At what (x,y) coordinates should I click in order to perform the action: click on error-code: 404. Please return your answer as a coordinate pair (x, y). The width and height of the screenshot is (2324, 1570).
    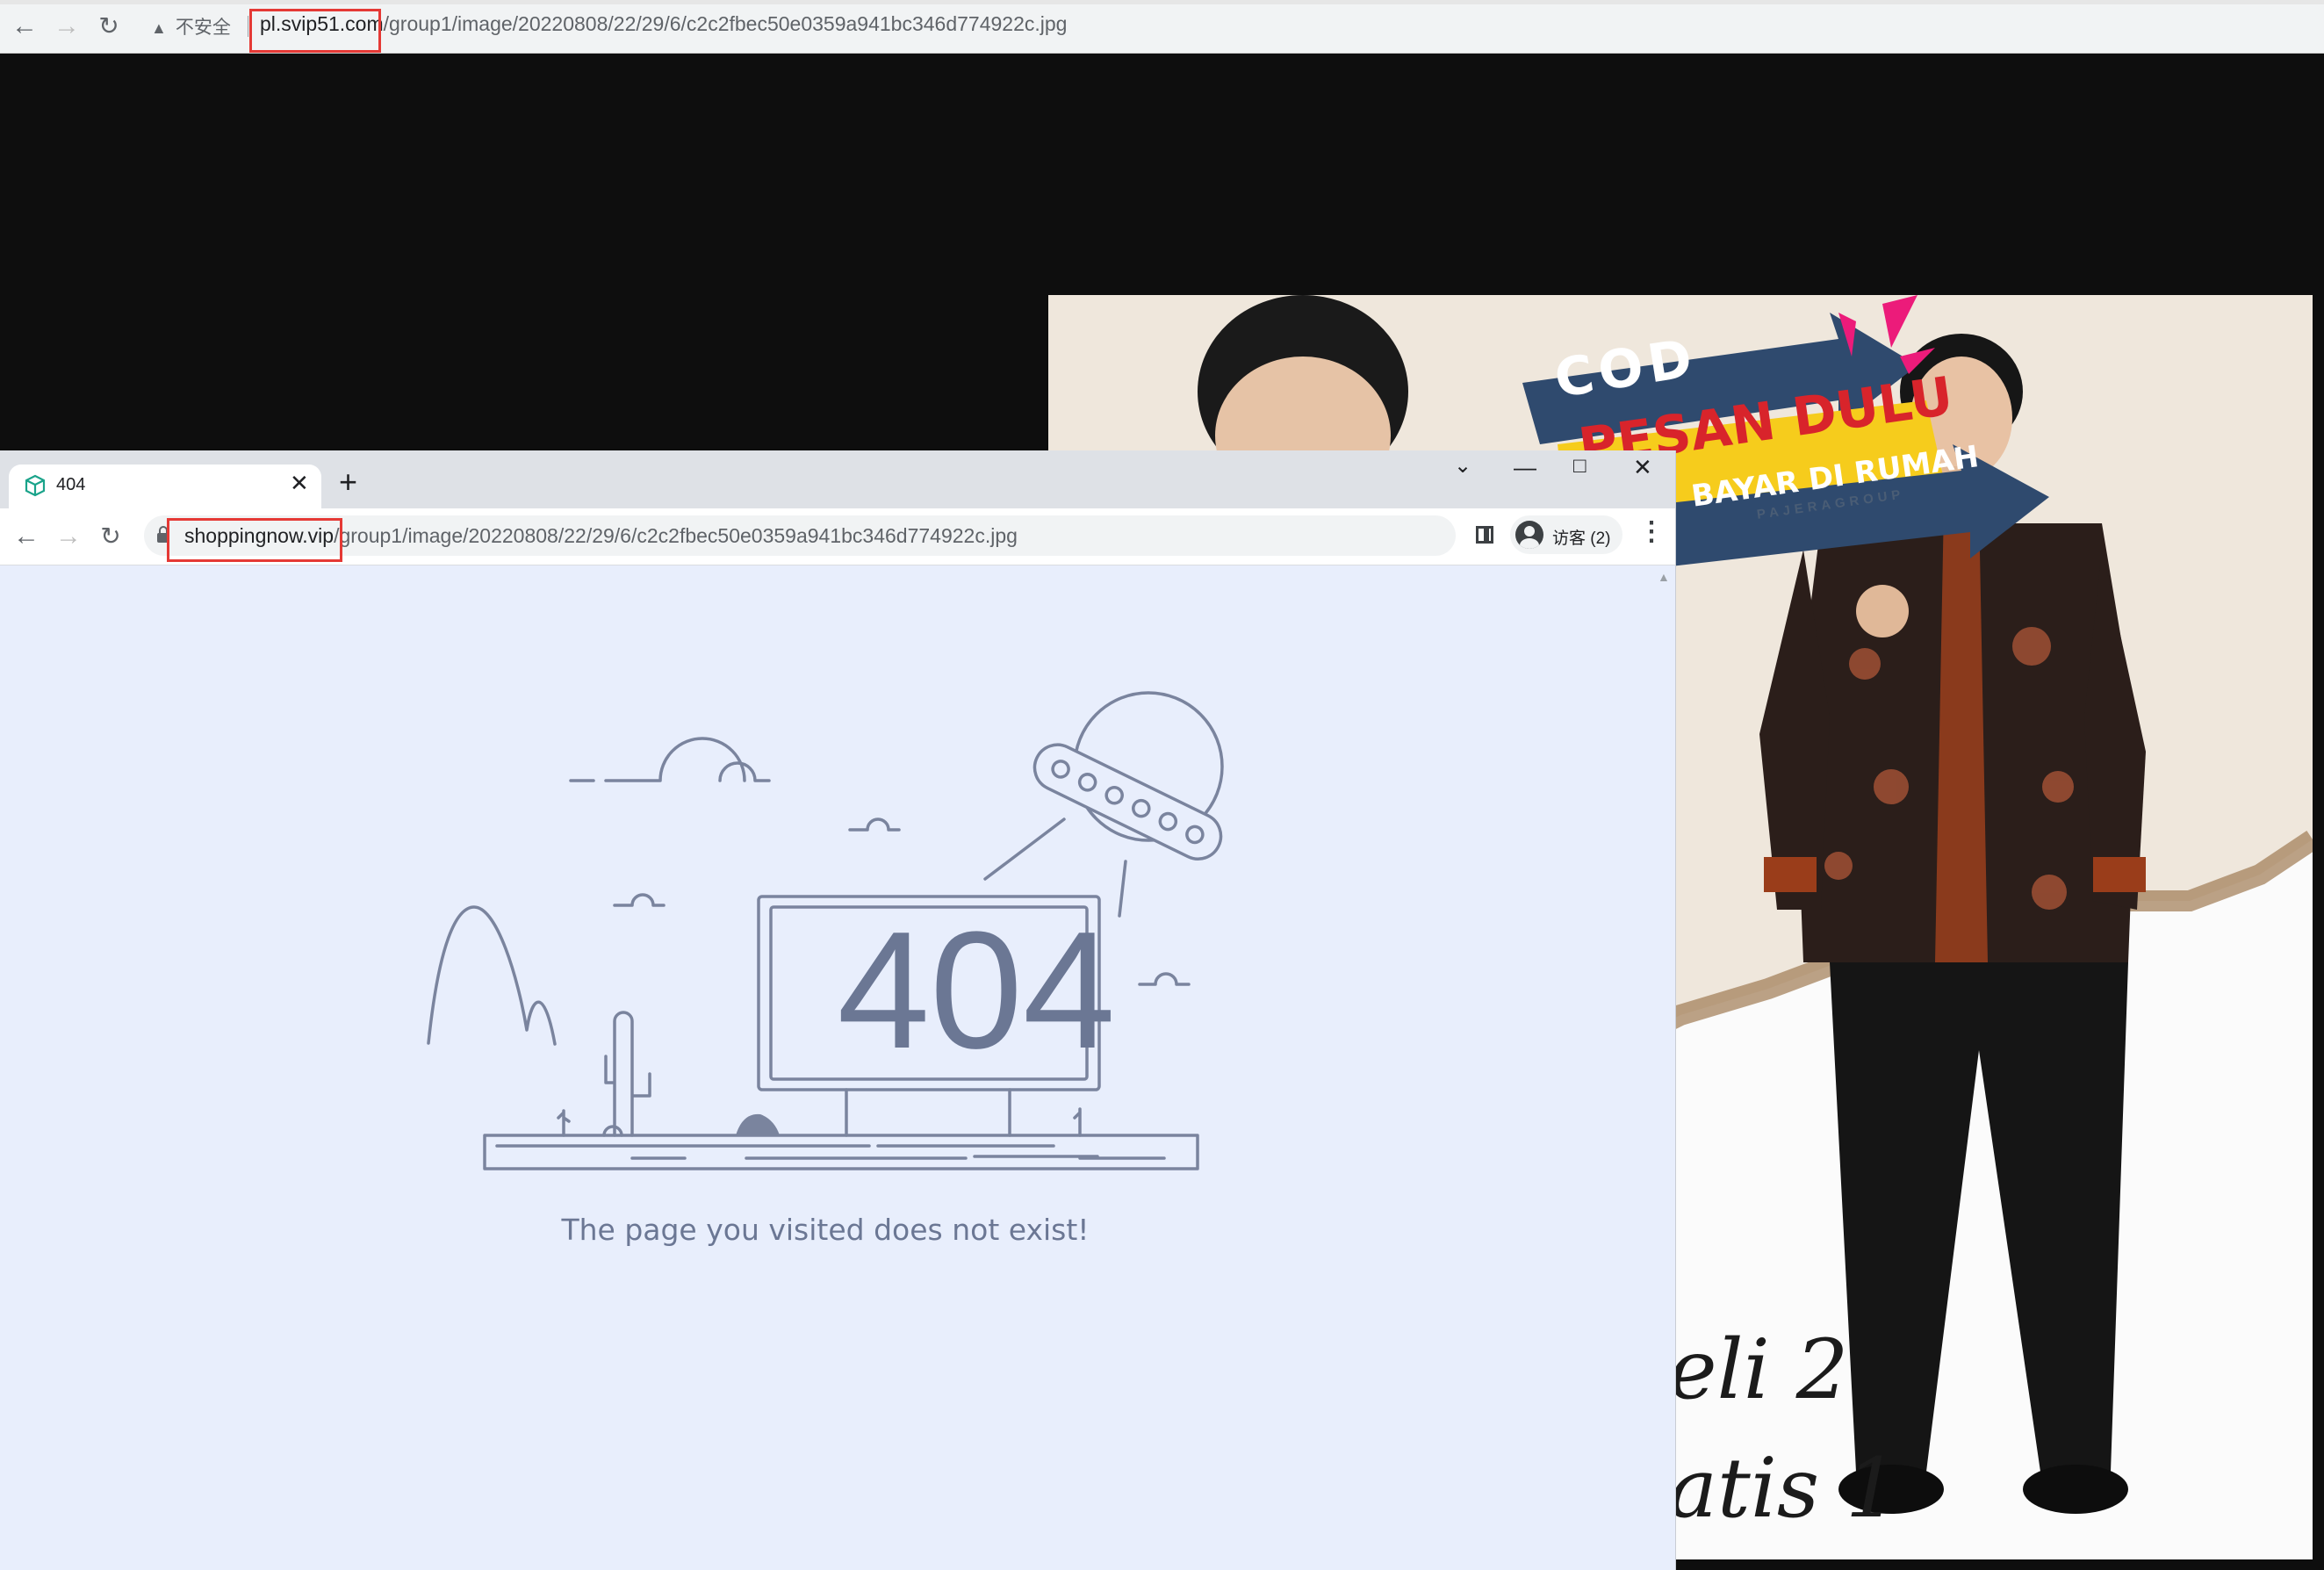
    Looking at the image, I should click on (977, 991).